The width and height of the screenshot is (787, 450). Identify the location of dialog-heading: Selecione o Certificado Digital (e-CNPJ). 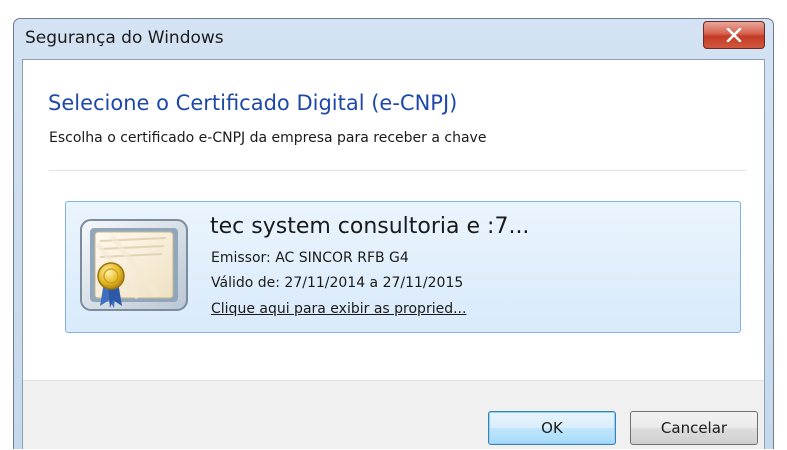
(253, 103).